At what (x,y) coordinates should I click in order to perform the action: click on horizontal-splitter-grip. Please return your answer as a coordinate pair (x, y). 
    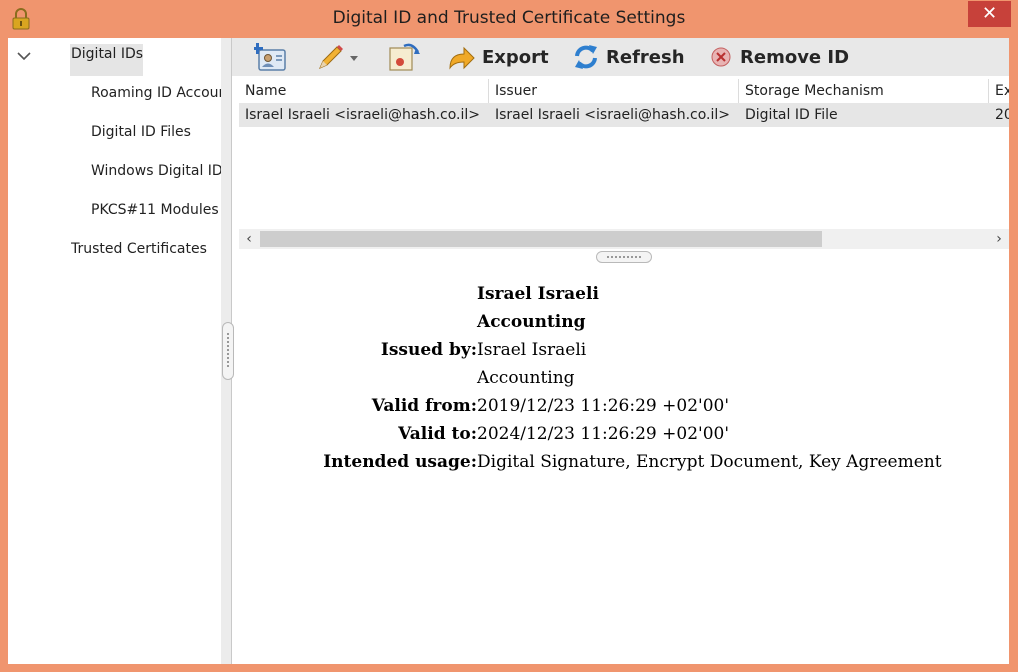
    Looking at the image, I should click on (624, 257).